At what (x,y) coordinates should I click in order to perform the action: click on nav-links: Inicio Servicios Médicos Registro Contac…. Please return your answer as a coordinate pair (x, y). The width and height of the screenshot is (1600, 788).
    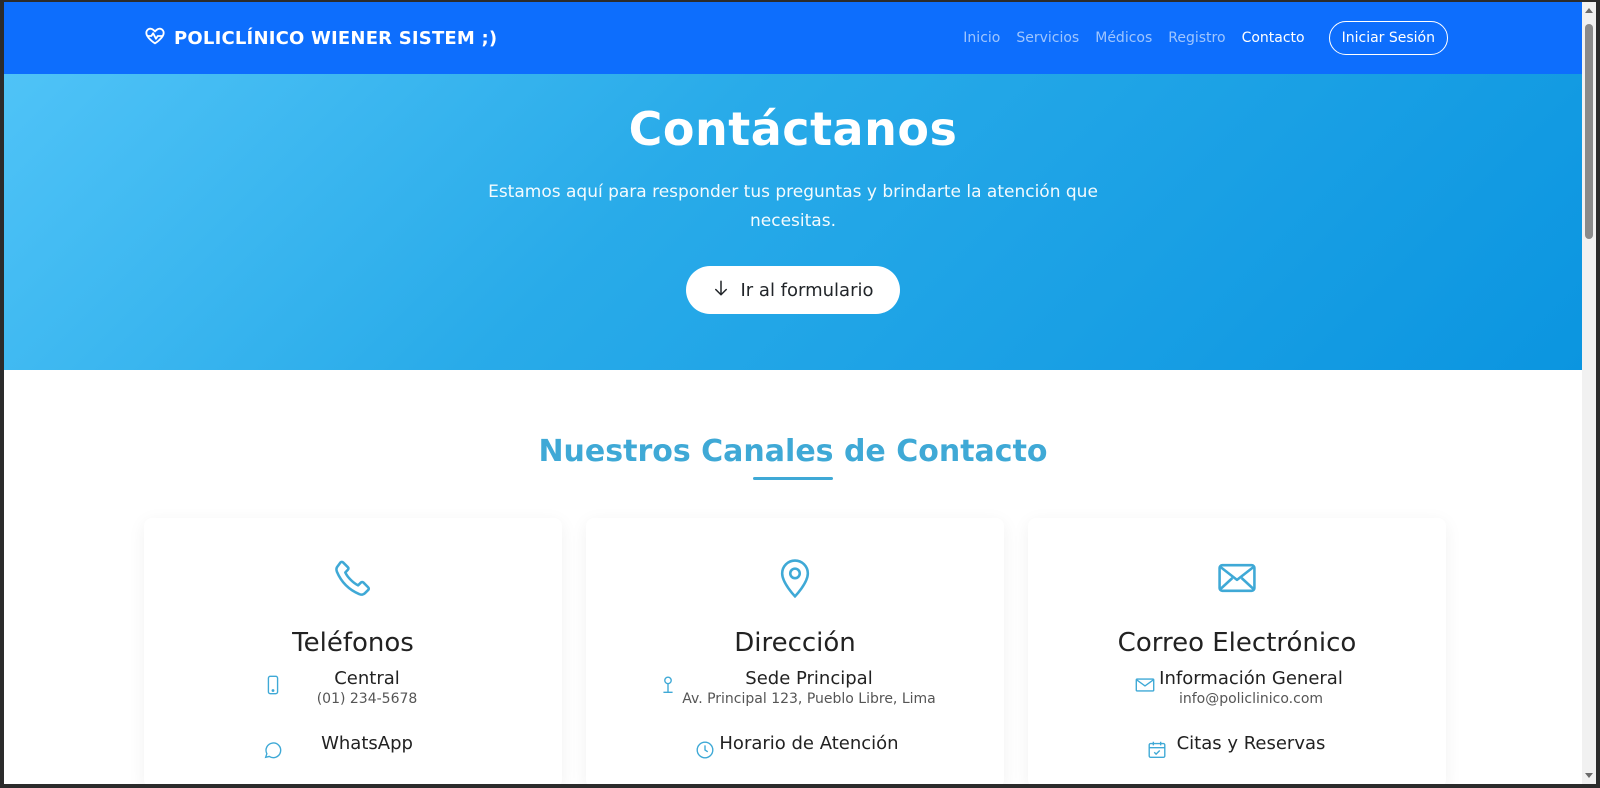
    Looking at the image, I should click on (1205, 38).